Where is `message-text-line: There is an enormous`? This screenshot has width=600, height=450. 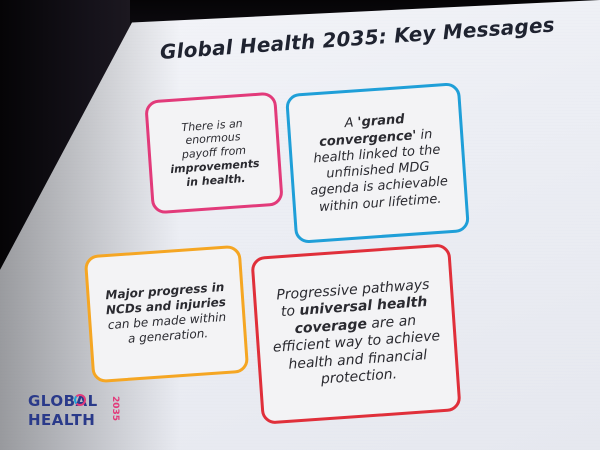 message-text-line: There is an enormous is located at coordinates (212, 132).